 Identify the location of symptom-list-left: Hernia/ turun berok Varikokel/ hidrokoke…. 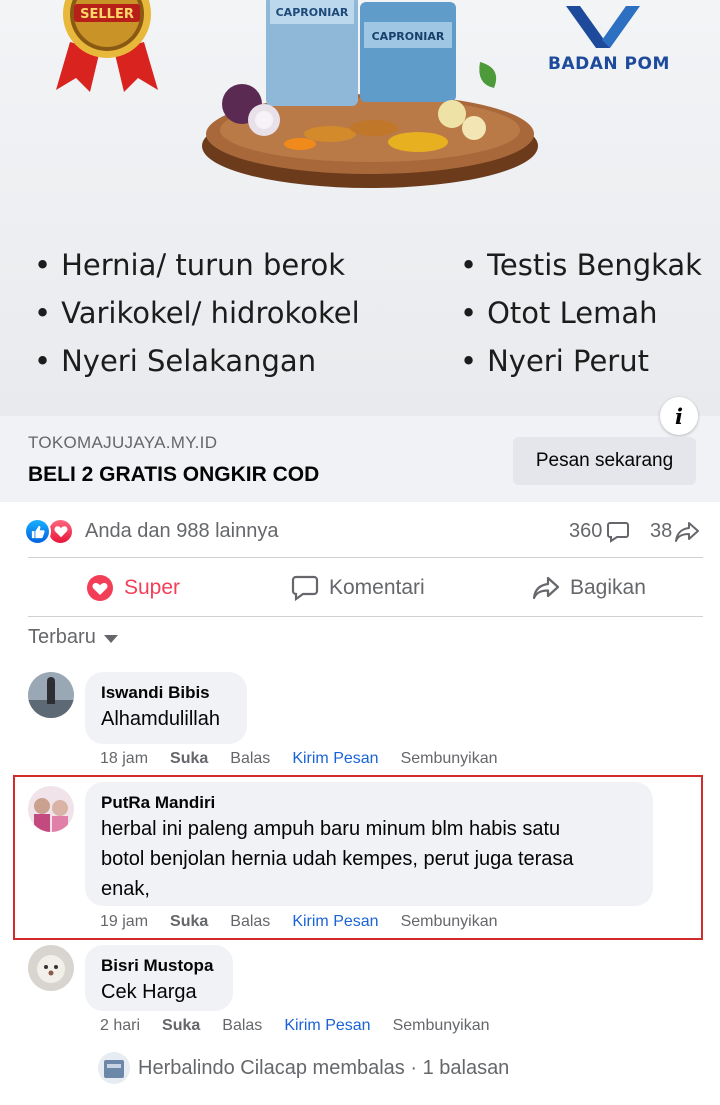
(197, 320).